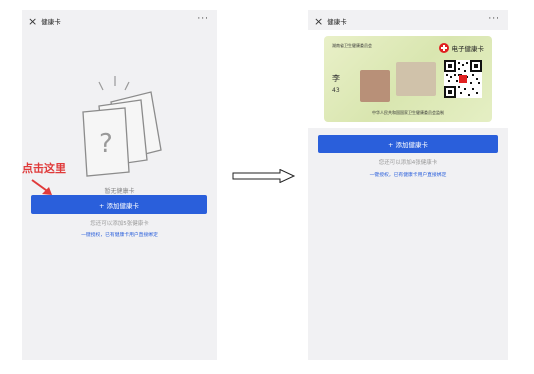 The image size is (534, 374). What do you see at coordinates (122, 126) in the screenshot?
I see `empty-cards-illustration: ?` at bounding box center [122, 126].